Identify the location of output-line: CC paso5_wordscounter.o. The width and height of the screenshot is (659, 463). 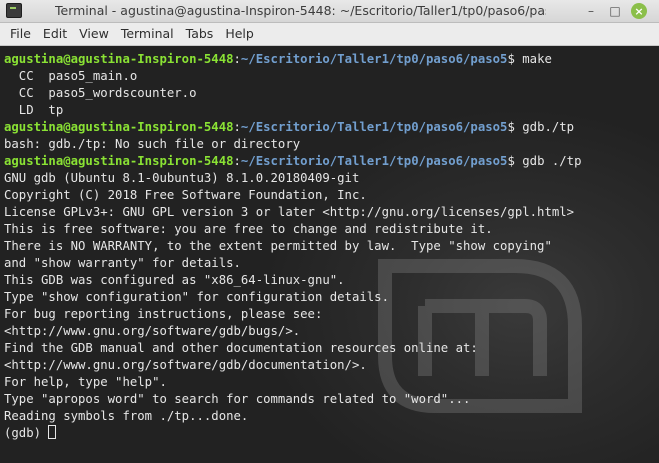
(100, 93).